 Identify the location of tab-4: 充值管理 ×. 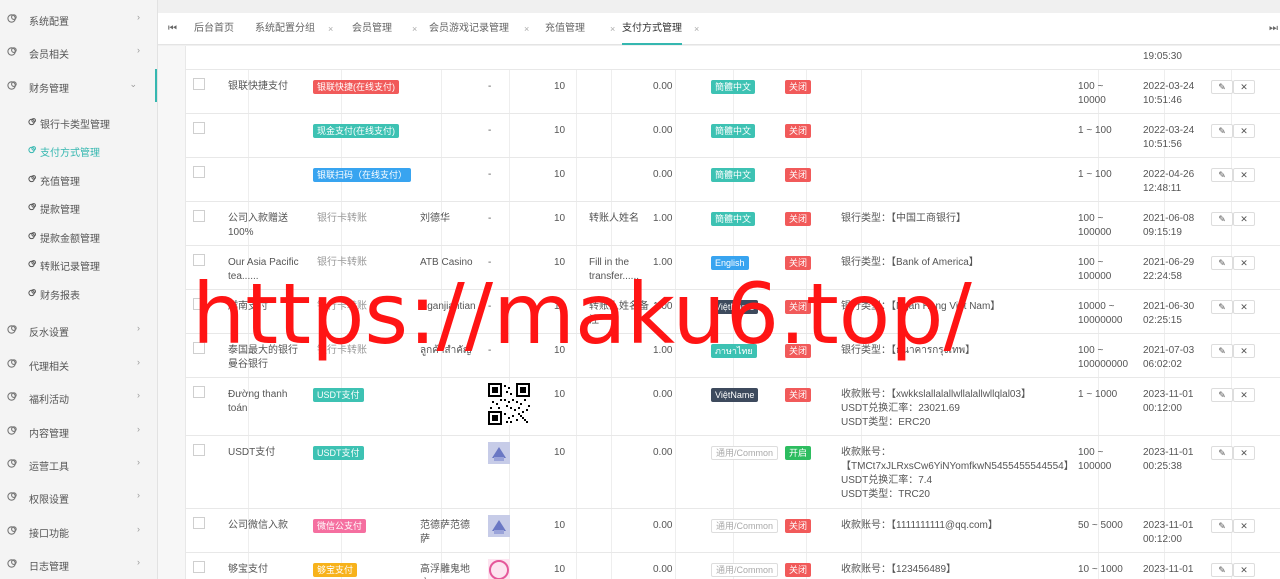
(580, 29).